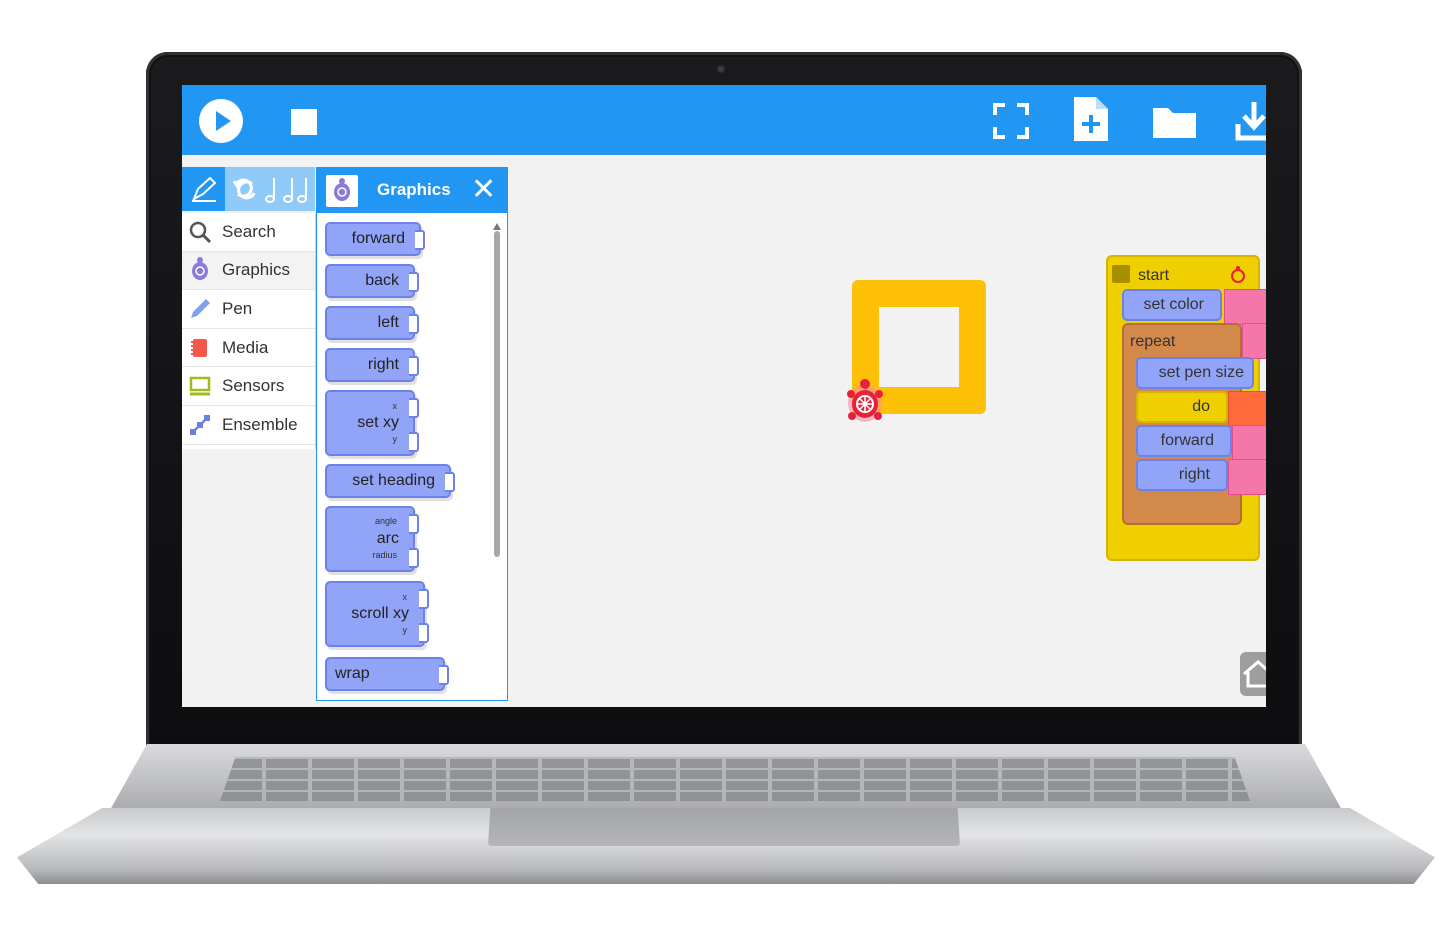 The height and width of the screenshot is (949, 1451). I want to click on rhythm-icon, so click(269, 190).